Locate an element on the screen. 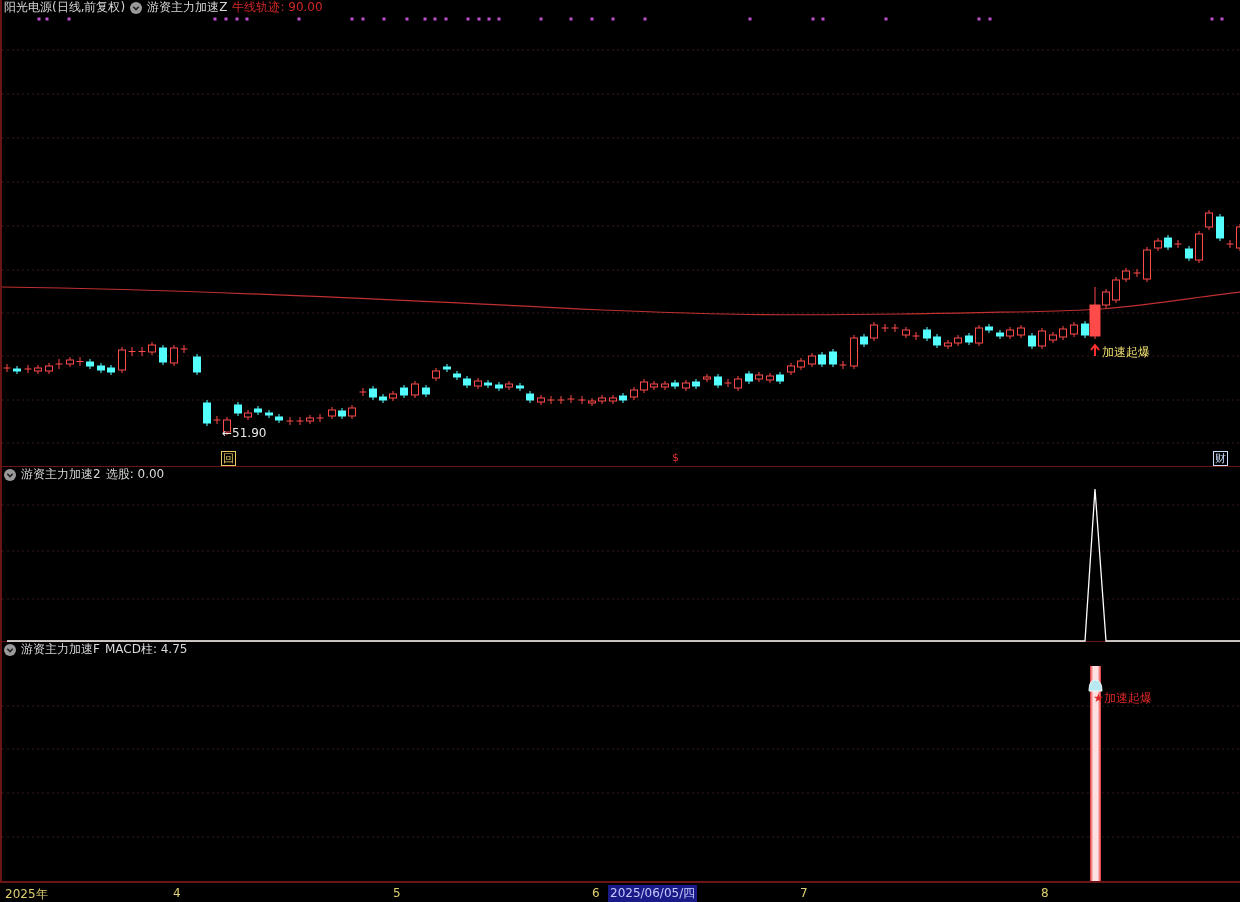 The width and height of the screenshot is (1240, 902). event-marker: 财 is located at coordinates (1220, 458).